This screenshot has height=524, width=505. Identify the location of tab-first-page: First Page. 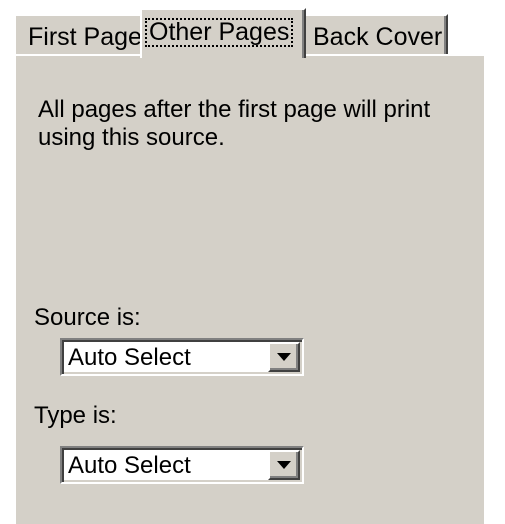
(80, 34).